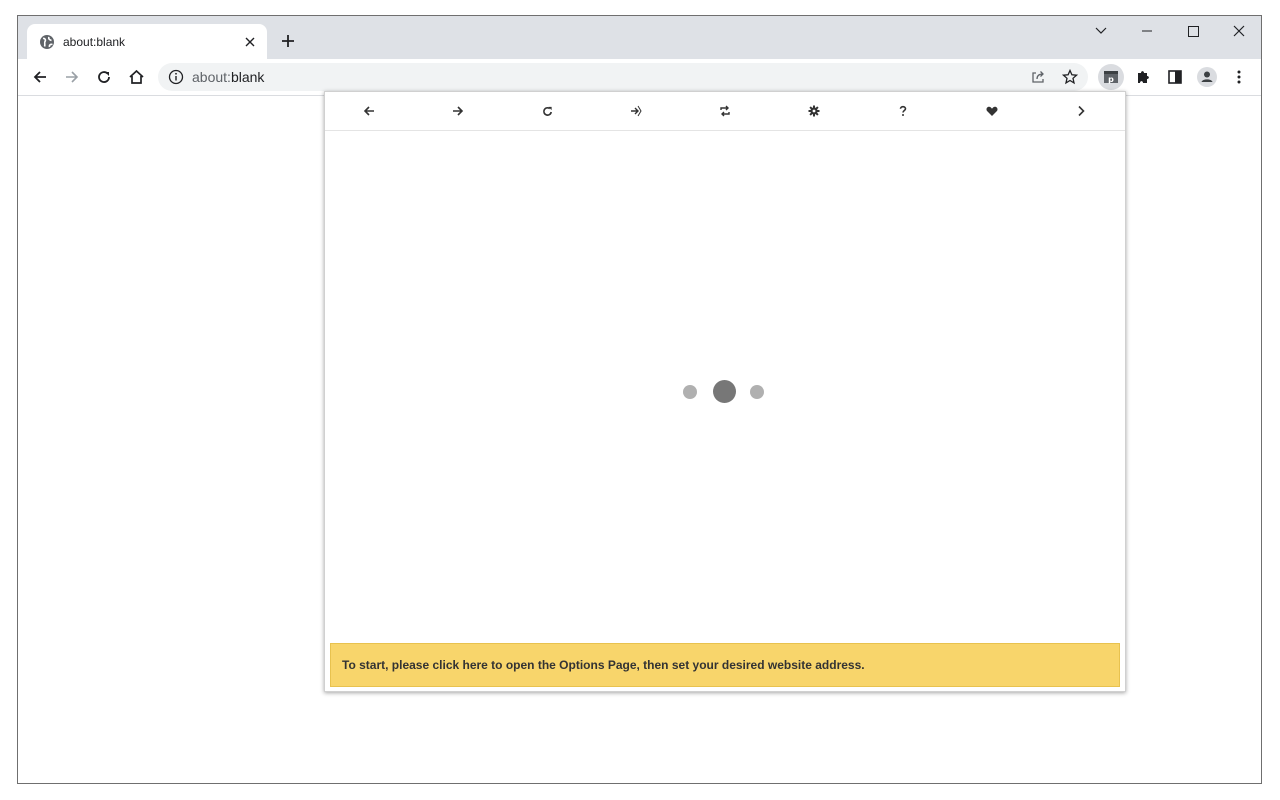  What do you see at coordinates (211, 77) in the screenshot?
I see `url-scheme: about:` at bounding box center [211, 77].